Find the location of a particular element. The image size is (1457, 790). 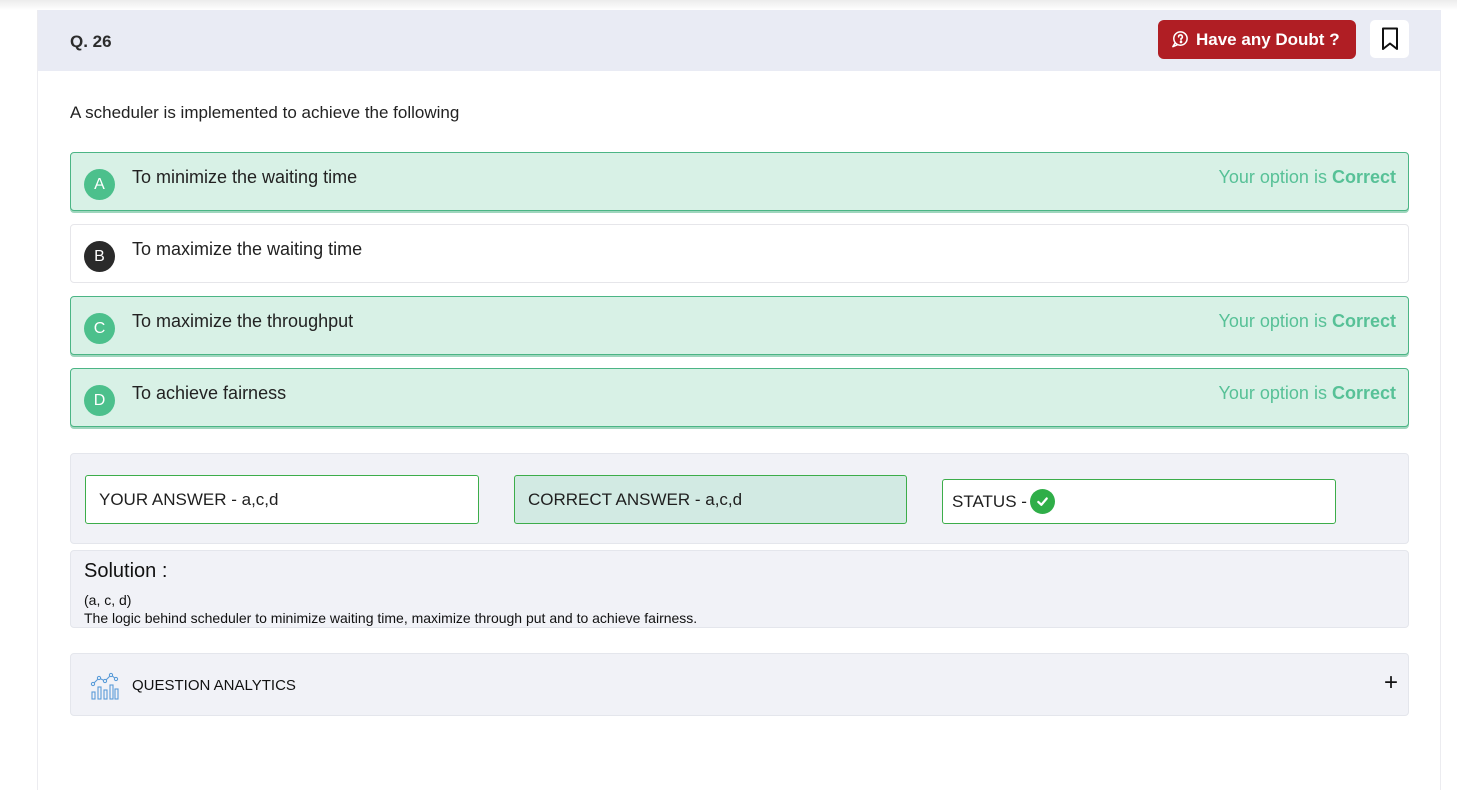

option-letter: D is located at coordinates (99, 400).